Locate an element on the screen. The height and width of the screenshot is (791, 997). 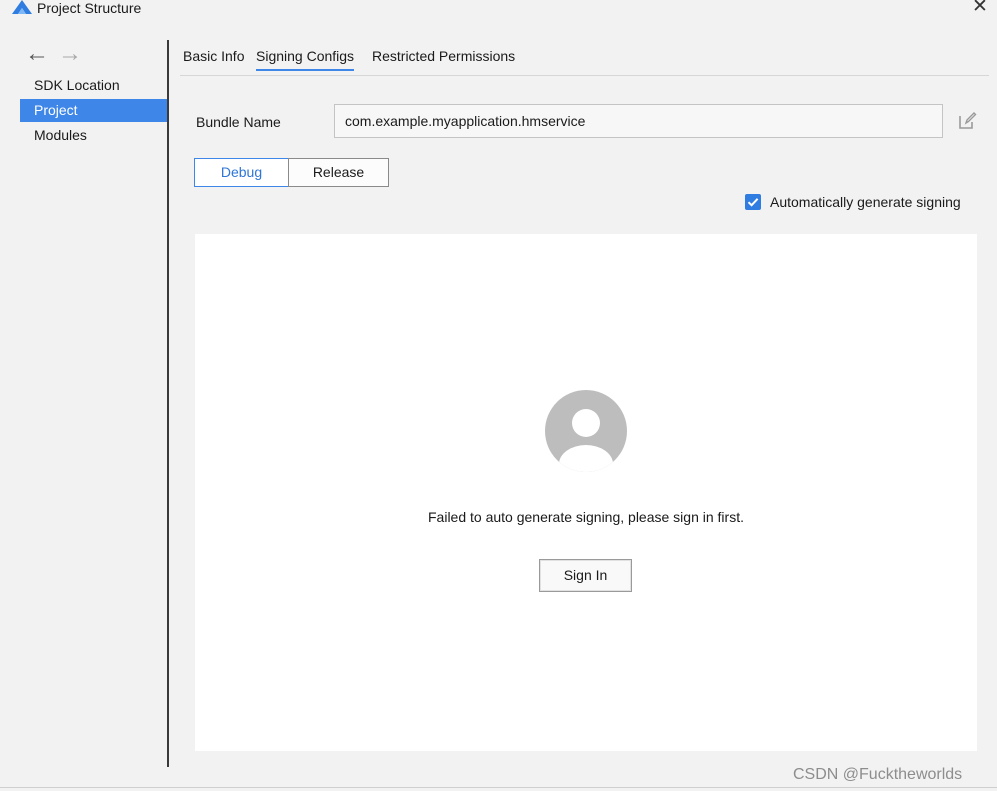
sidebar-item-label: Project is located at coordinates (56, 110).